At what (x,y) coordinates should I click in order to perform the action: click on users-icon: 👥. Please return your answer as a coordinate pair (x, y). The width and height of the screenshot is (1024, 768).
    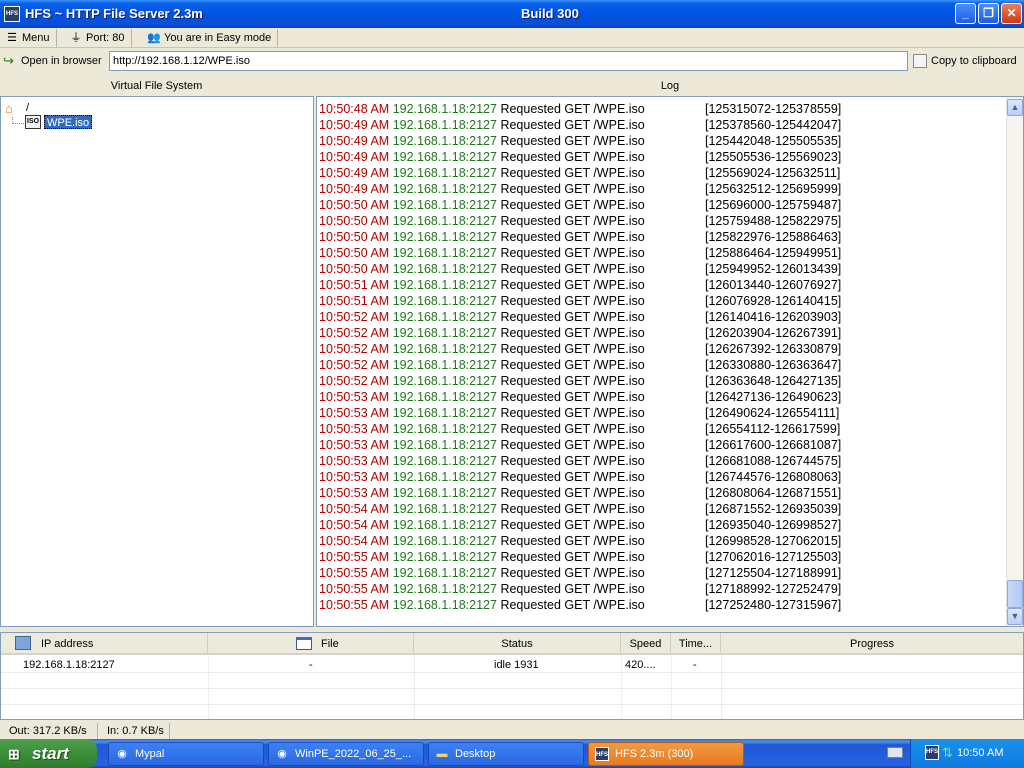
    Looking at the image, I should click on (154, 38).